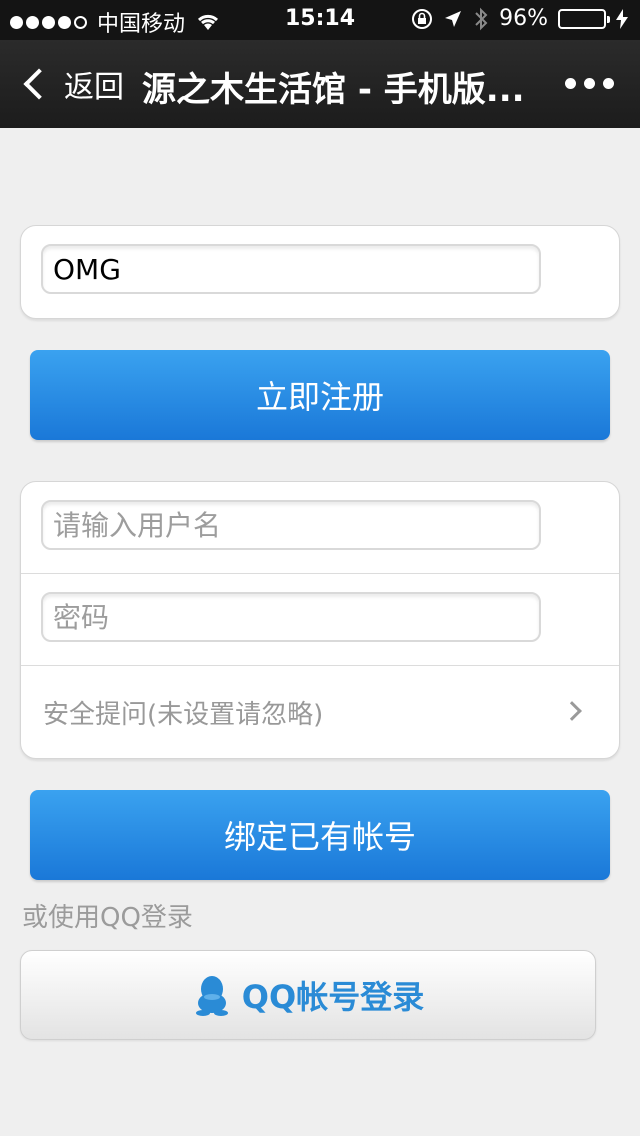 The width and height of the screenshot is (640, 1136). I want to click on qq-login-button: QQ帐号登录, so click(308, 995).